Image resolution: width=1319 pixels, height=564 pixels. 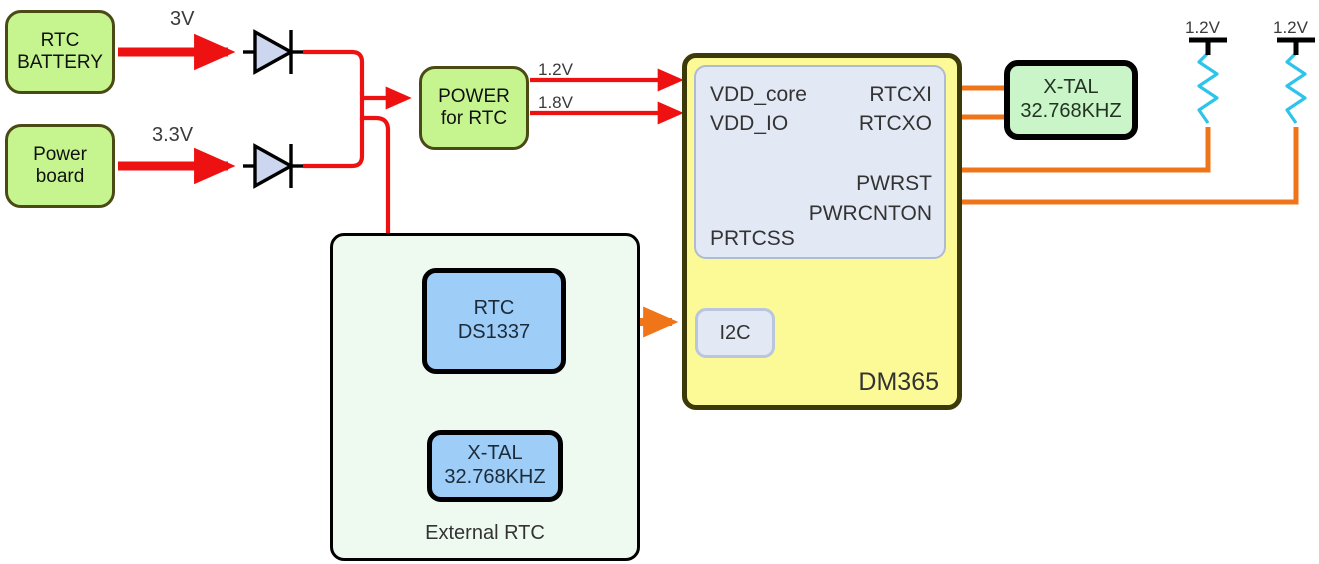 I want to click on pullup-resistor-pwrst, so click(x=1208, y=87).